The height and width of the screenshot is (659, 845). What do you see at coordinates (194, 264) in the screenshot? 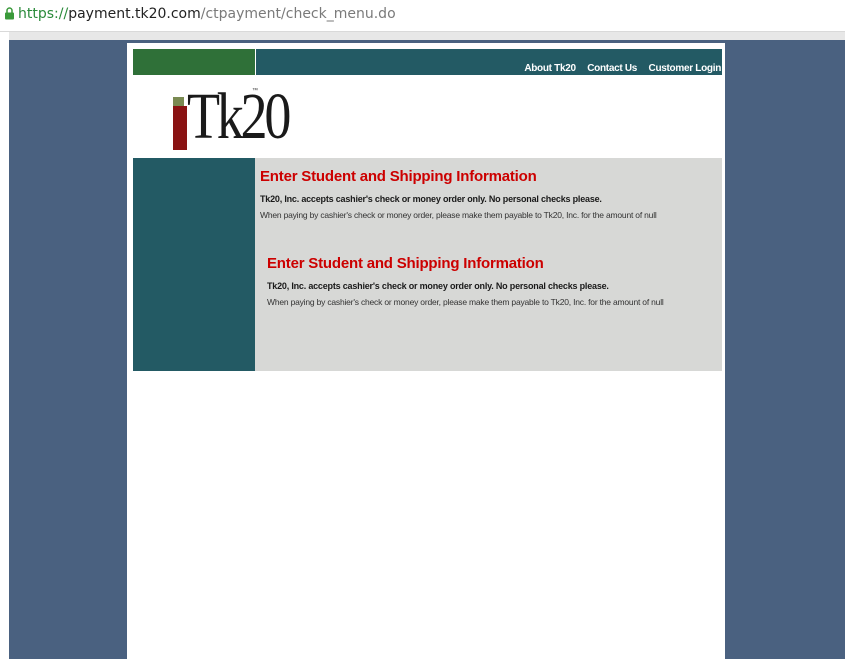
I see `left-sidebar` at bounding box center [194, 264].